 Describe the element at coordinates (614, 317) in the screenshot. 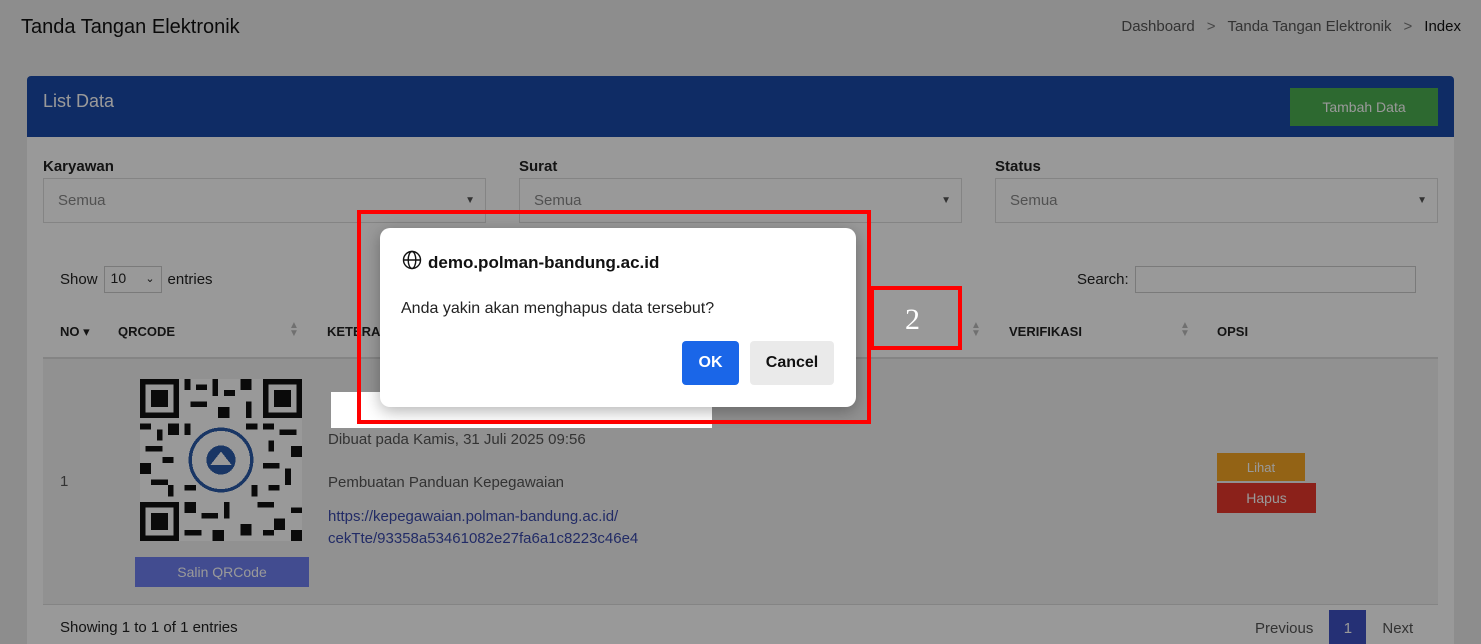

I see `annotation-box` at that location.